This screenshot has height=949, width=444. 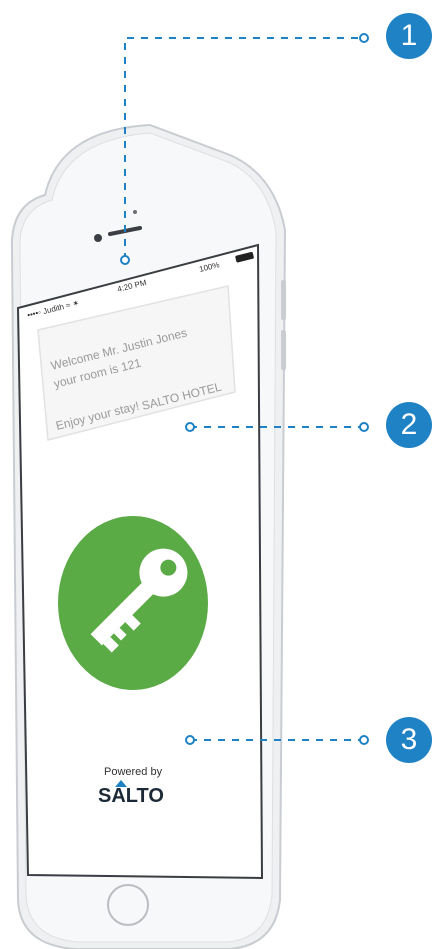 I want to click on callout-badge-2: 2, so click(x=409, y=425).